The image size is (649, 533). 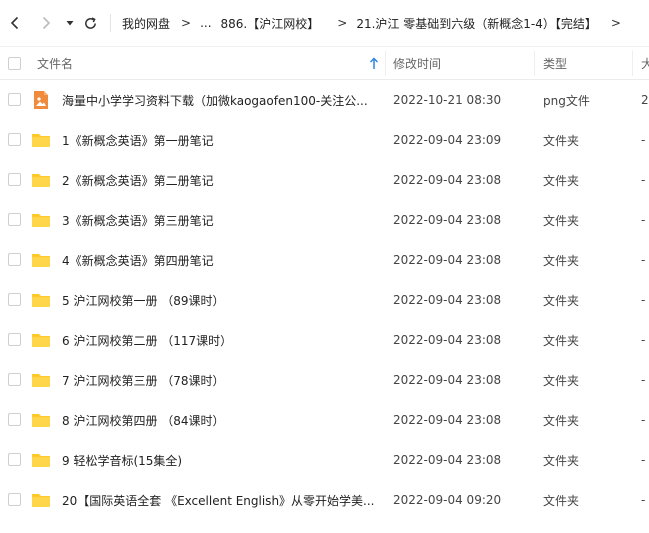 I want to click on column-header-size: 大, so click(x=645, y=63).